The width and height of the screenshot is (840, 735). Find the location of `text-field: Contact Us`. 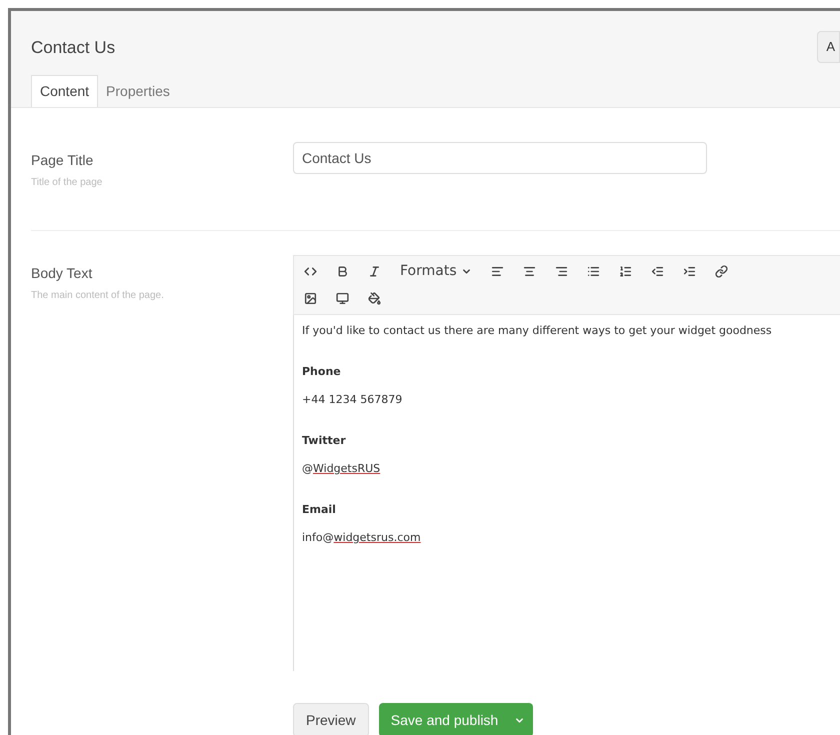

text-field: Contact Us is located at coordinates (500, 158).